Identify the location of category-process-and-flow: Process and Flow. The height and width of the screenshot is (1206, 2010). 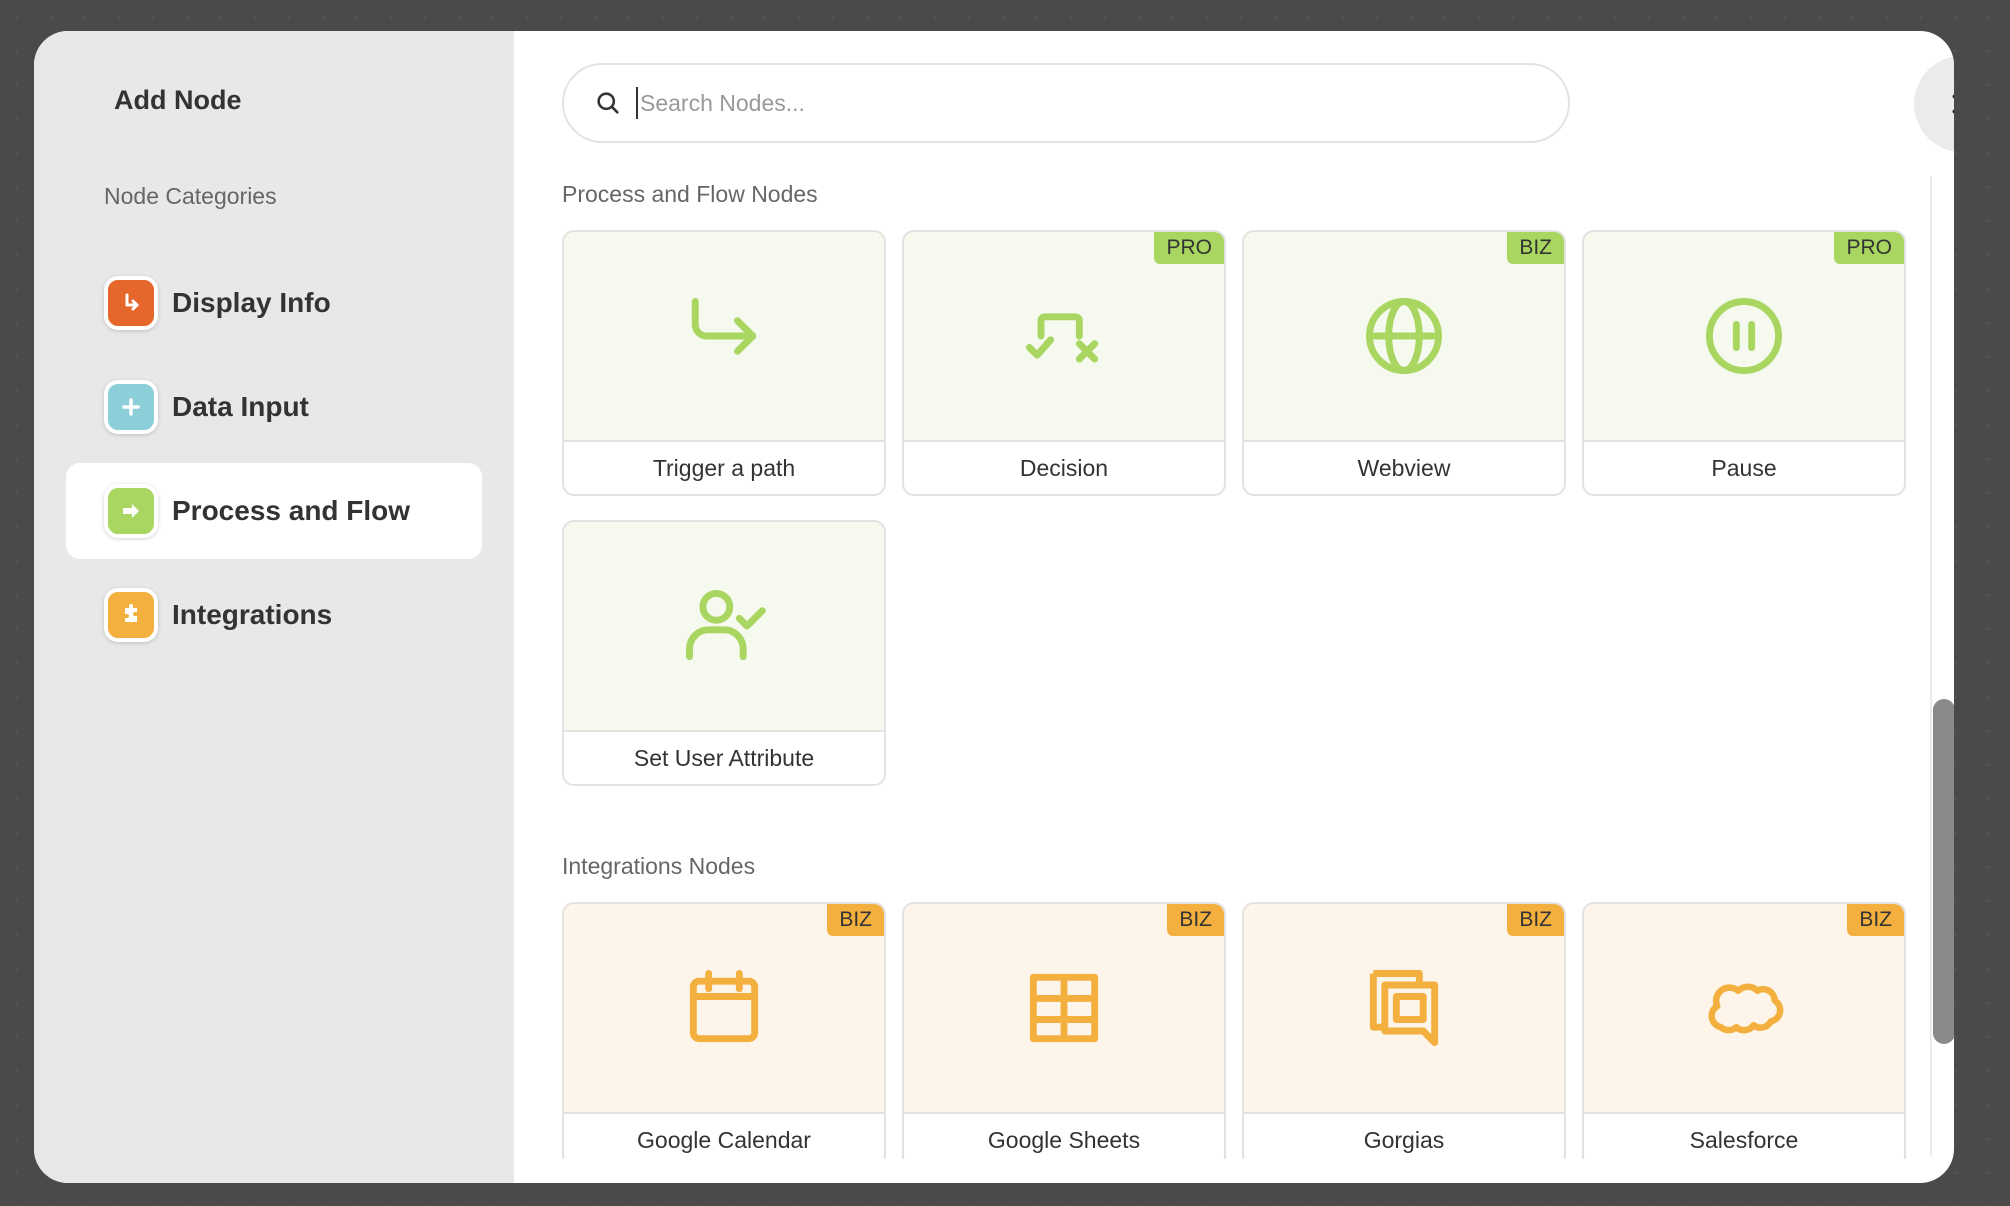
(274, 511).